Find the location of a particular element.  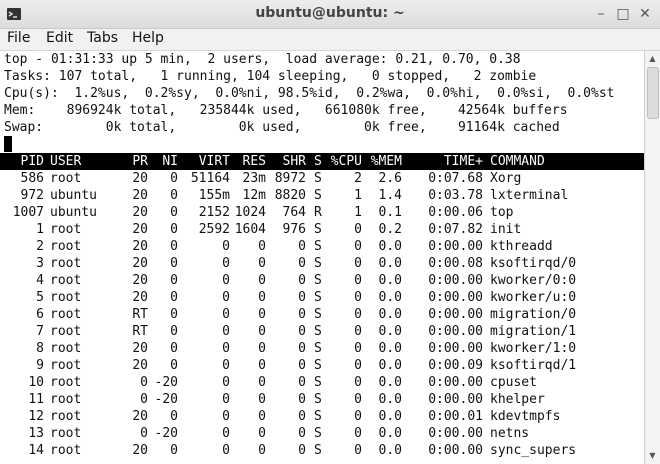

close-button: ✕ is located at coordinates (645, 14).